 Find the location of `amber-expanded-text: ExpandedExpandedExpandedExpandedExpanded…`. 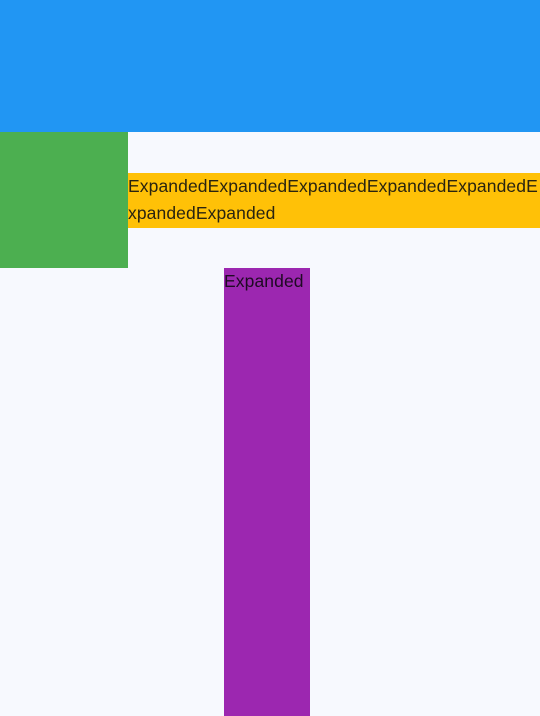

amber-expanded-text: ExpandedExpandedExpandedExpandedExpanded… is located at coordinates (333, 199).